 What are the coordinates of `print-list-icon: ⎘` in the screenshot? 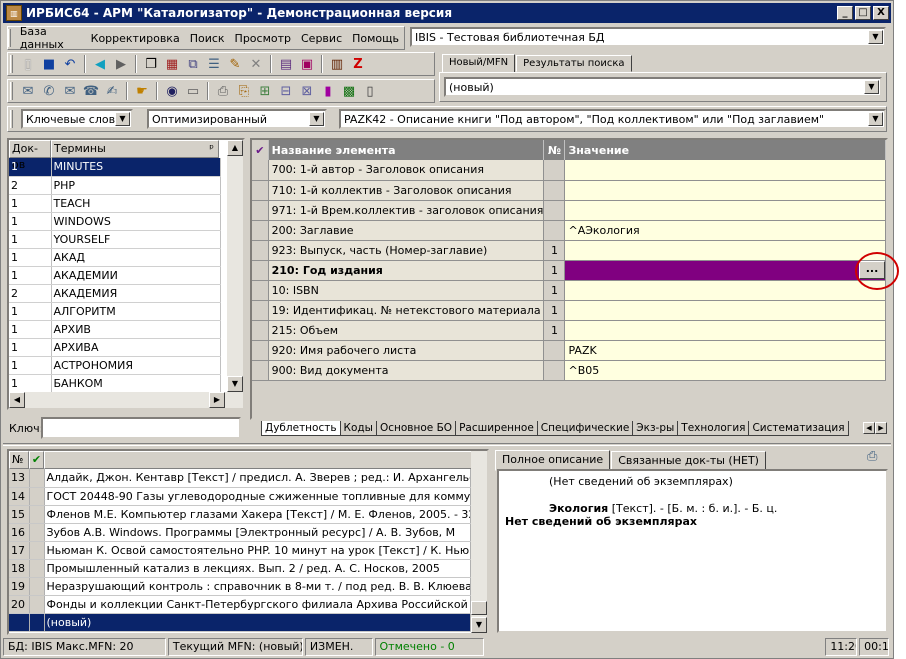 It's located at (244, 91).